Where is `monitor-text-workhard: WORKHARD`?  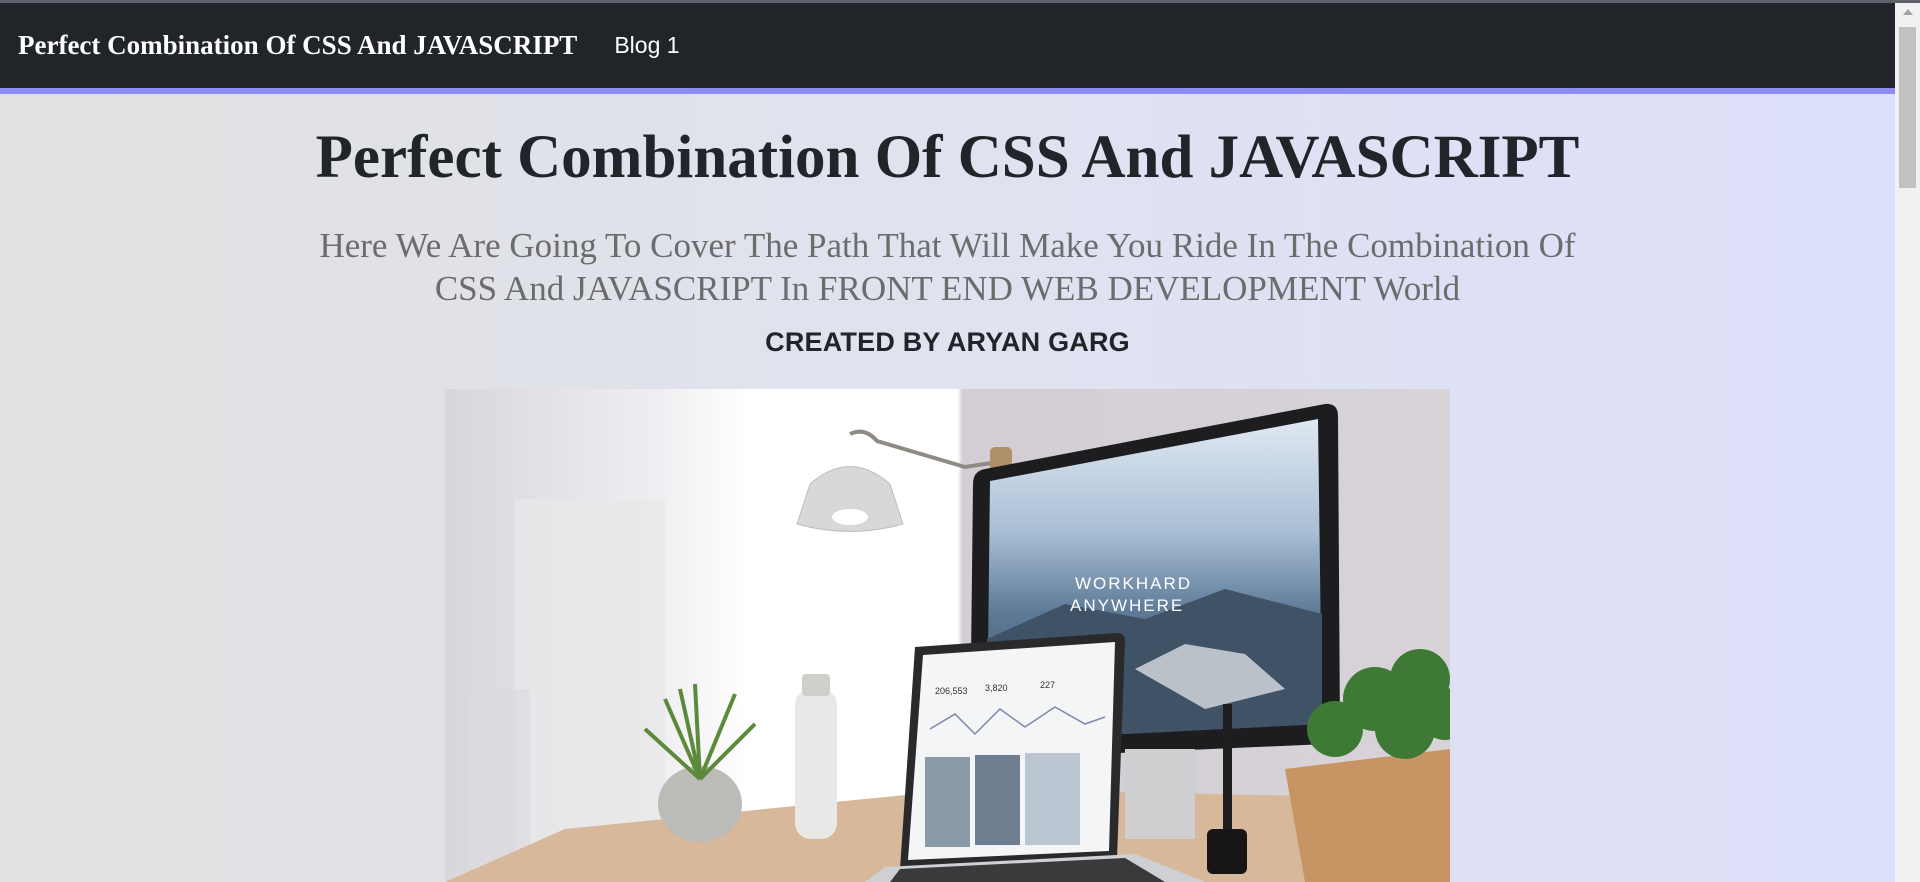
monitor-text-workhard: WORKHARD is located at coordinates (1133, 583).